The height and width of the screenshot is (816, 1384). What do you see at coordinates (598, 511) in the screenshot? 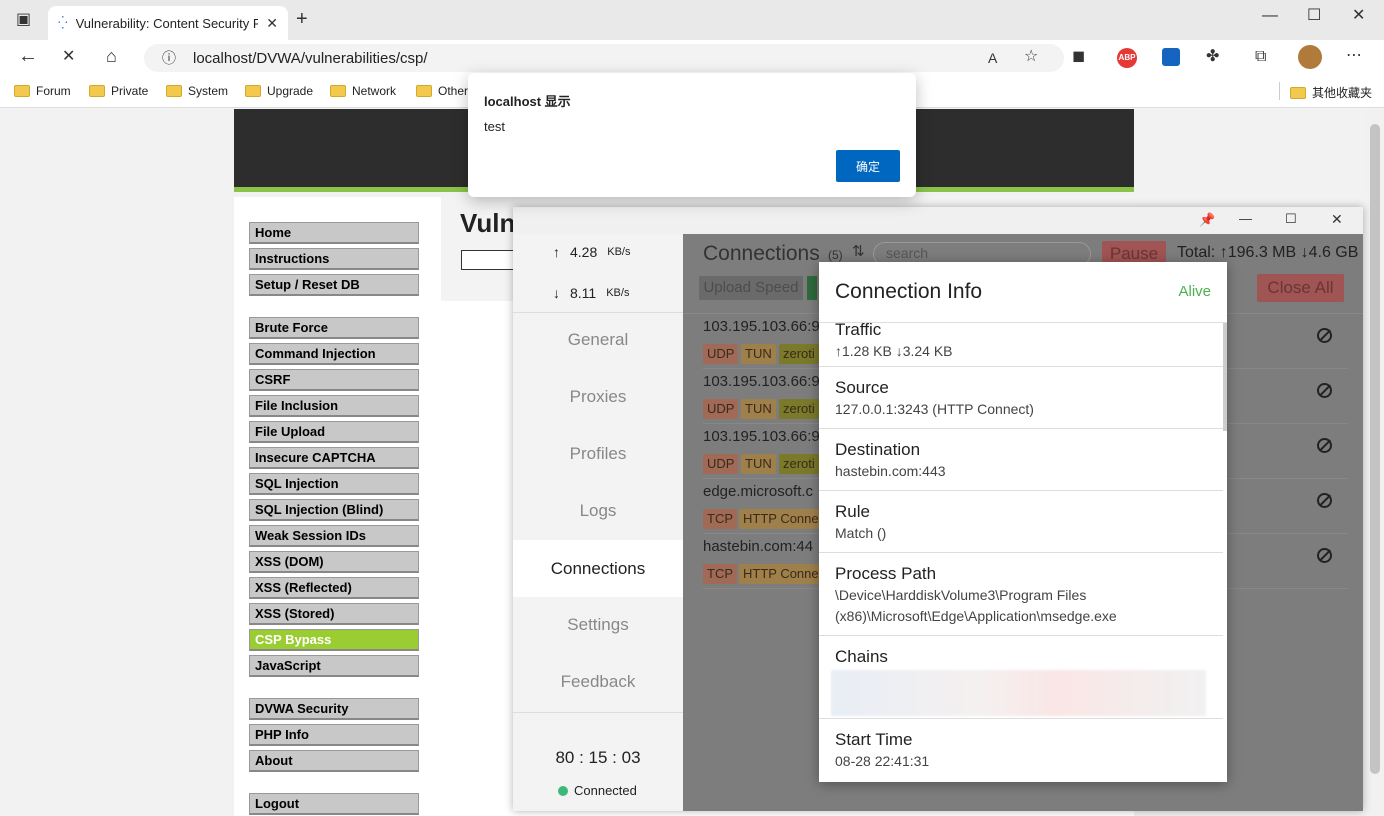
I see `nav-logs: Logs` at bounding box center [598, 511].